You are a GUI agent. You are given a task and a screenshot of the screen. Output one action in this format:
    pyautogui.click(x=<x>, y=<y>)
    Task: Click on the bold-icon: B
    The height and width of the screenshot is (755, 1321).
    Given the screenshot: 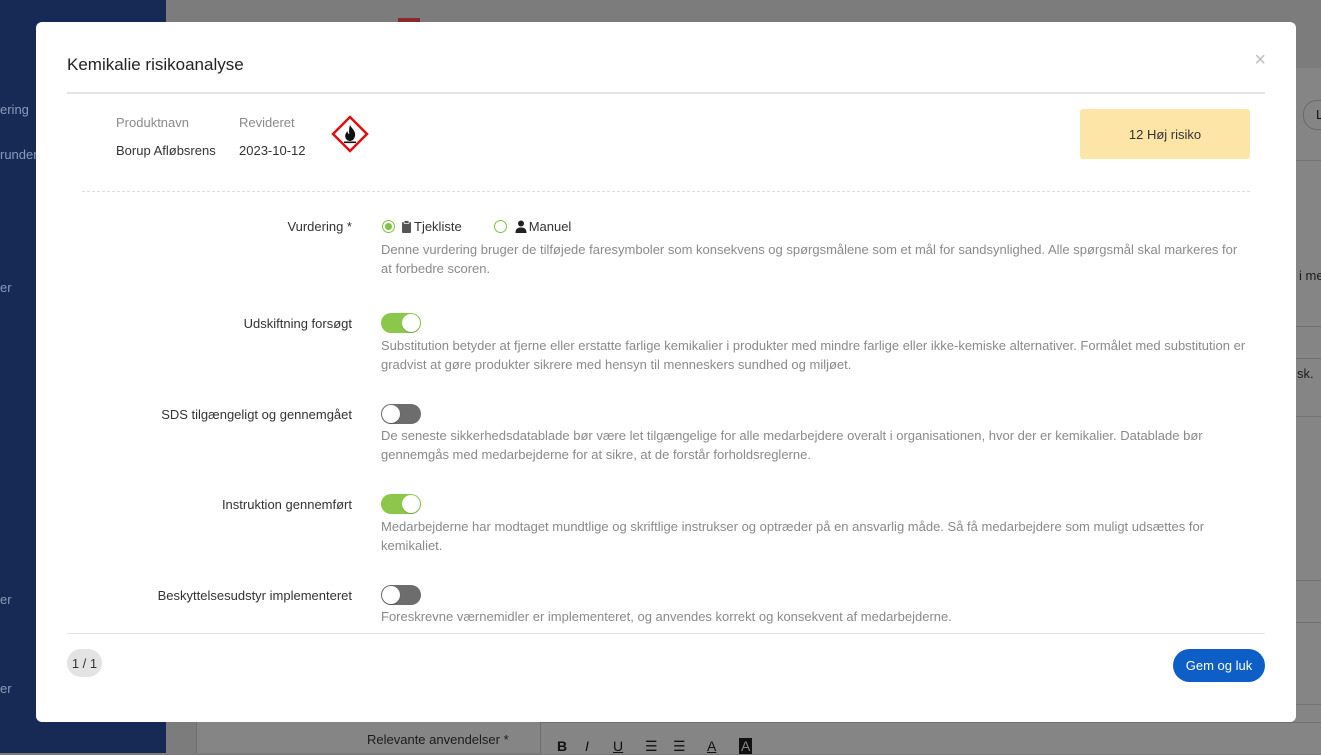 What is the action you would take?
    pyautogui.click(x=562, y=746)
    